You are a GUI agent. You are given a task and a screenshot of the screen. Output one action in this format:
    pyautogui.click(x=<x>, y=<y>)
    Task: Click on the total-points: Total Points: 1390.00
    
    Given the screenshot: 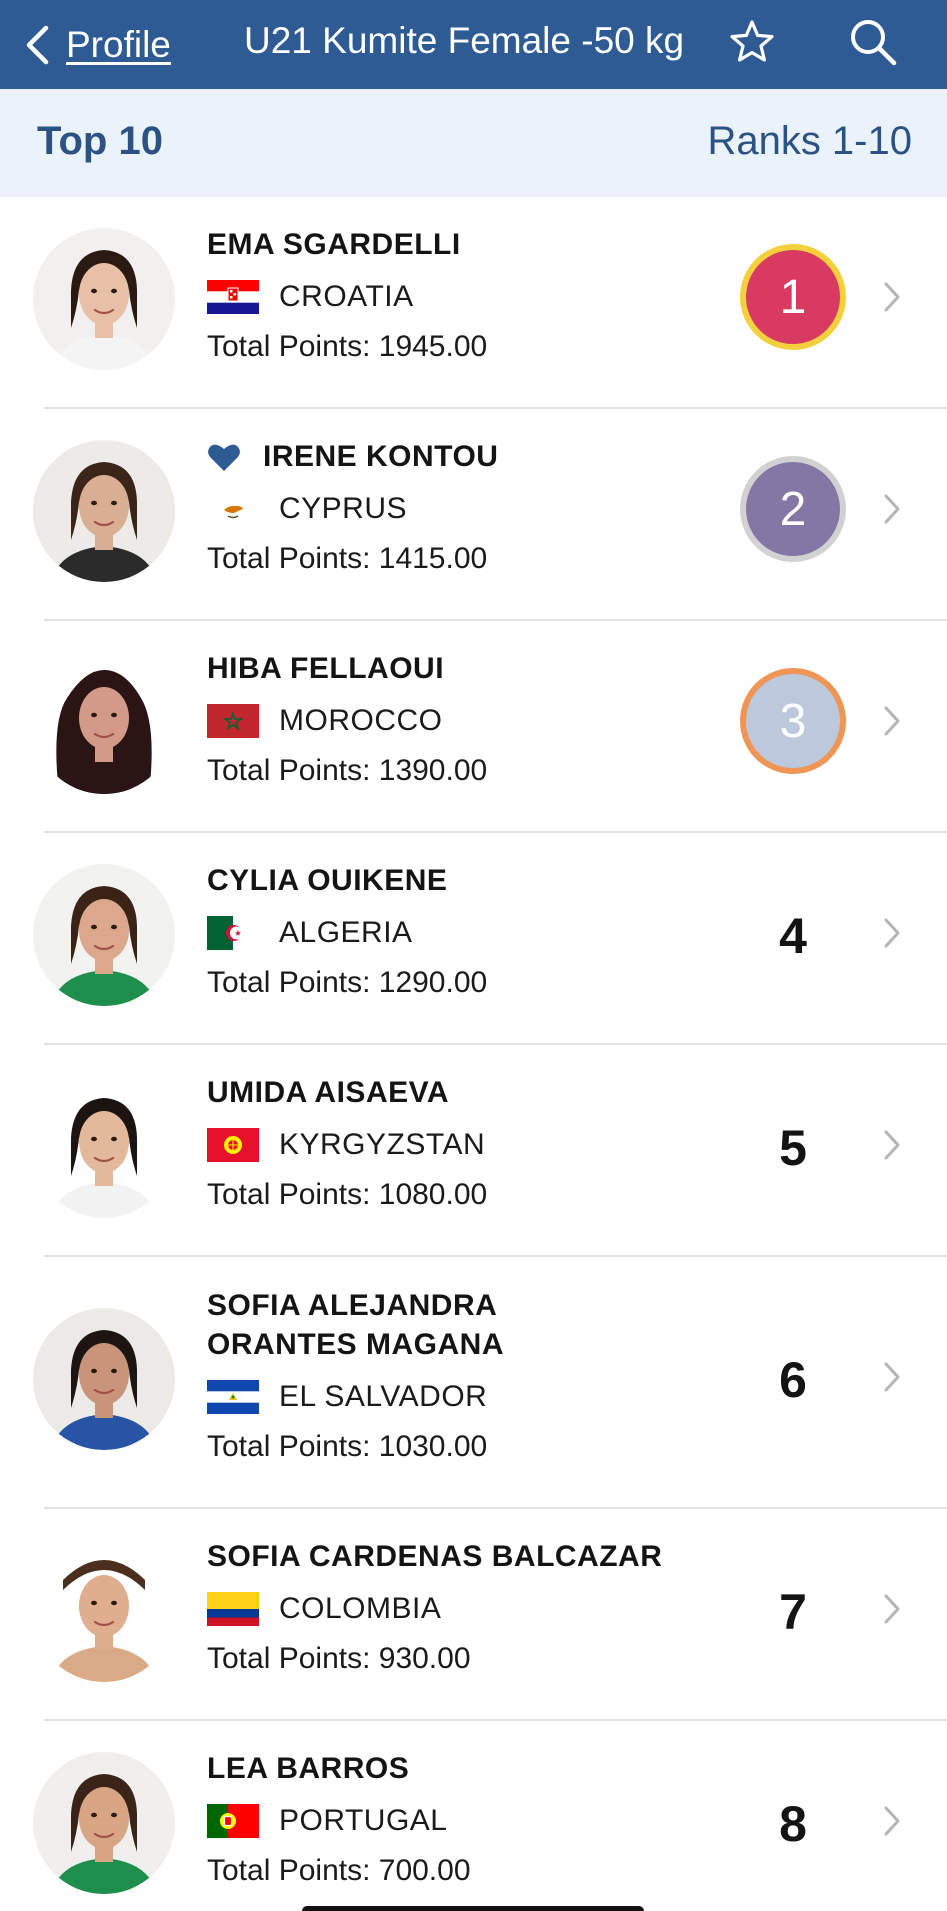 What is the action you would take?
    pyautogui.click(x=347, y=770)
    